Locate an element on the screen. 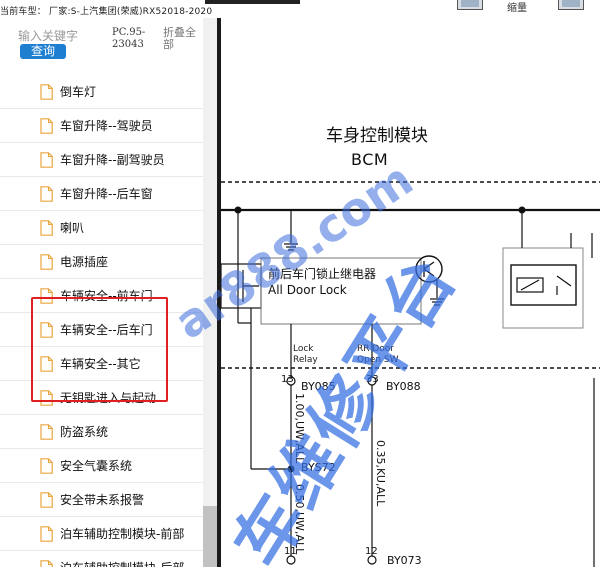 This screenshot has height=567, width=600. tree-item-label: 电源插座 is located at coordinates (84, 262).